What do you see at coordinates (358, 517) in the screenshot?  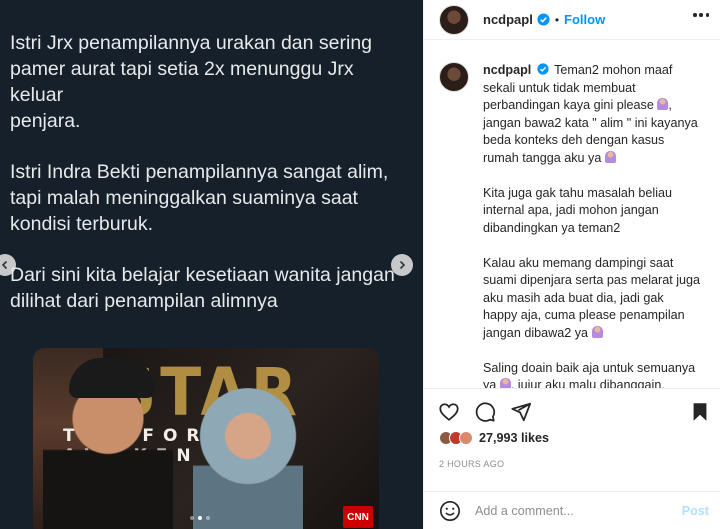 I see `cnn-logo: CNN` at bounding box center [358, 517].